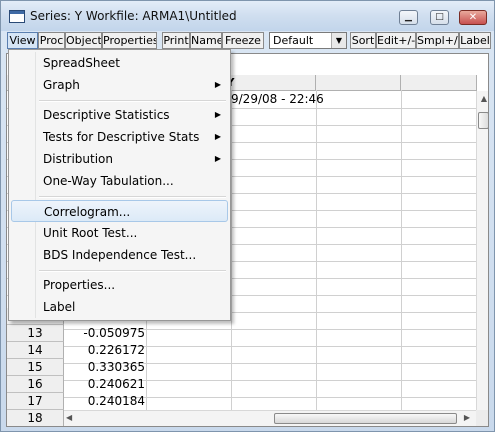  What do you see at coordinates (59, 307) in the screenshot?
I see `menu-item-label: Label` at bounding box center [59, 307].